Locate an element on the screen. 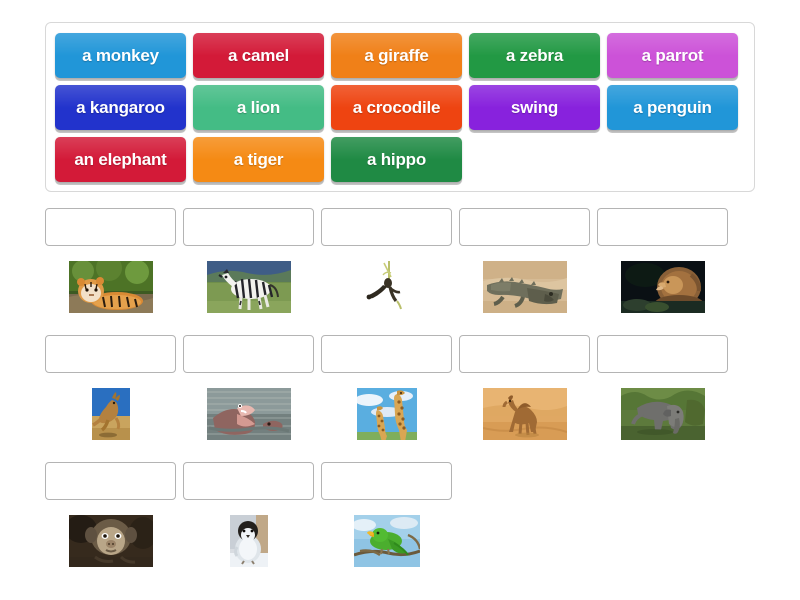 The image size is (800, 600). penguin-photo-canvas is located at coordinates (248, 541).